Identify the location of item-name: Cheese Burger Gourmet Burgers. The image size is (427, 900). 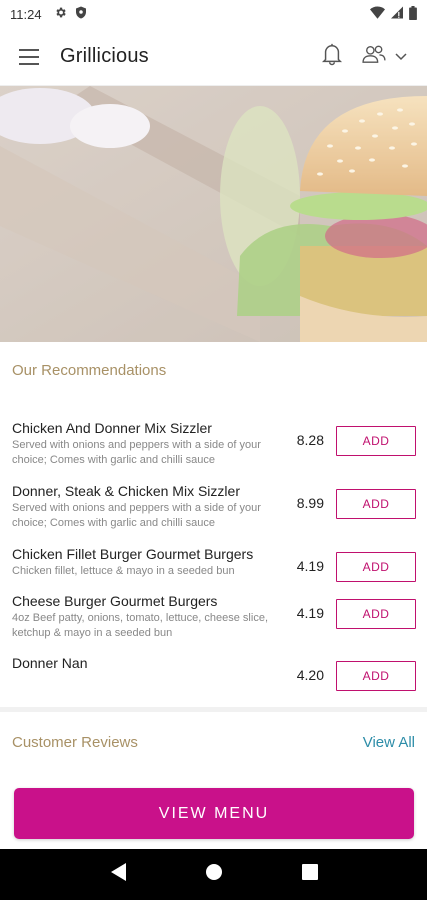
(115, 601).